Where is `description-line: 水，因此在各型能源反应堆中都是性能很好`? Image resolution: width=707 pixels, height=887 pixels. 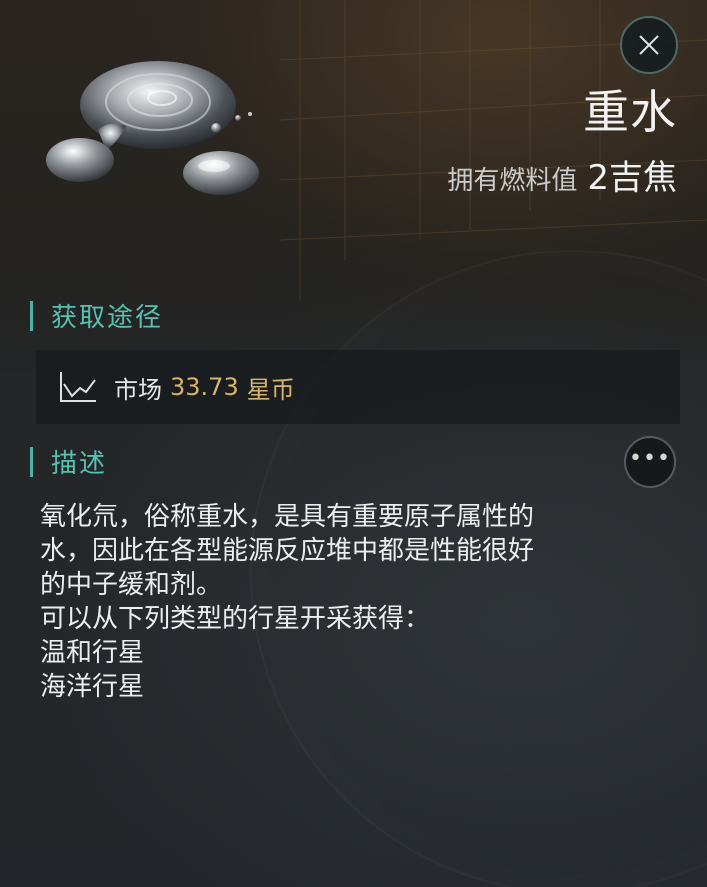 description-line: 水，因此在各型能源反应堆中都是性能很好 is located at coordinates (287, 551).